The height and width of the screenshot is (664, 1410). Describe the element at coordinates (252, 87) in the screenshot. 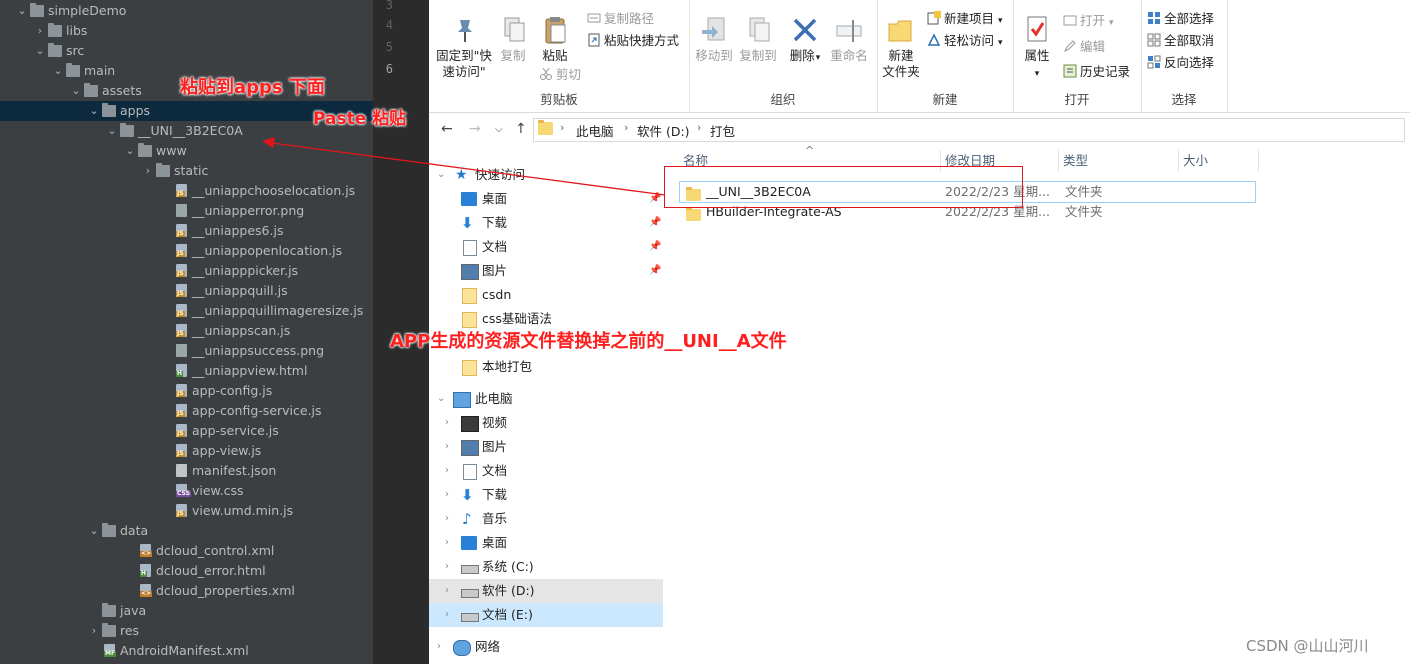

I see `annotation-paste-under-apps: 粘贴到apps 下面` at that location.